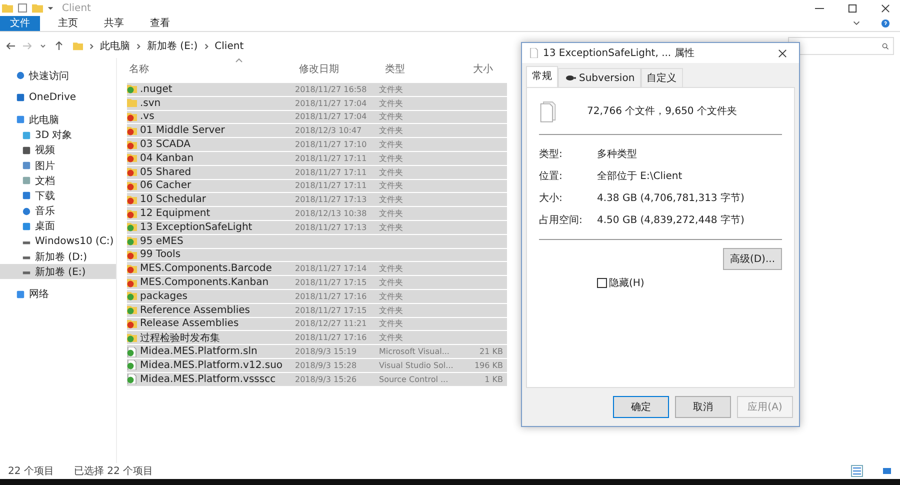  Describe the element at coordinates (58, 150) in the screenshot. I see `sidebar-item: 视频` at that location.